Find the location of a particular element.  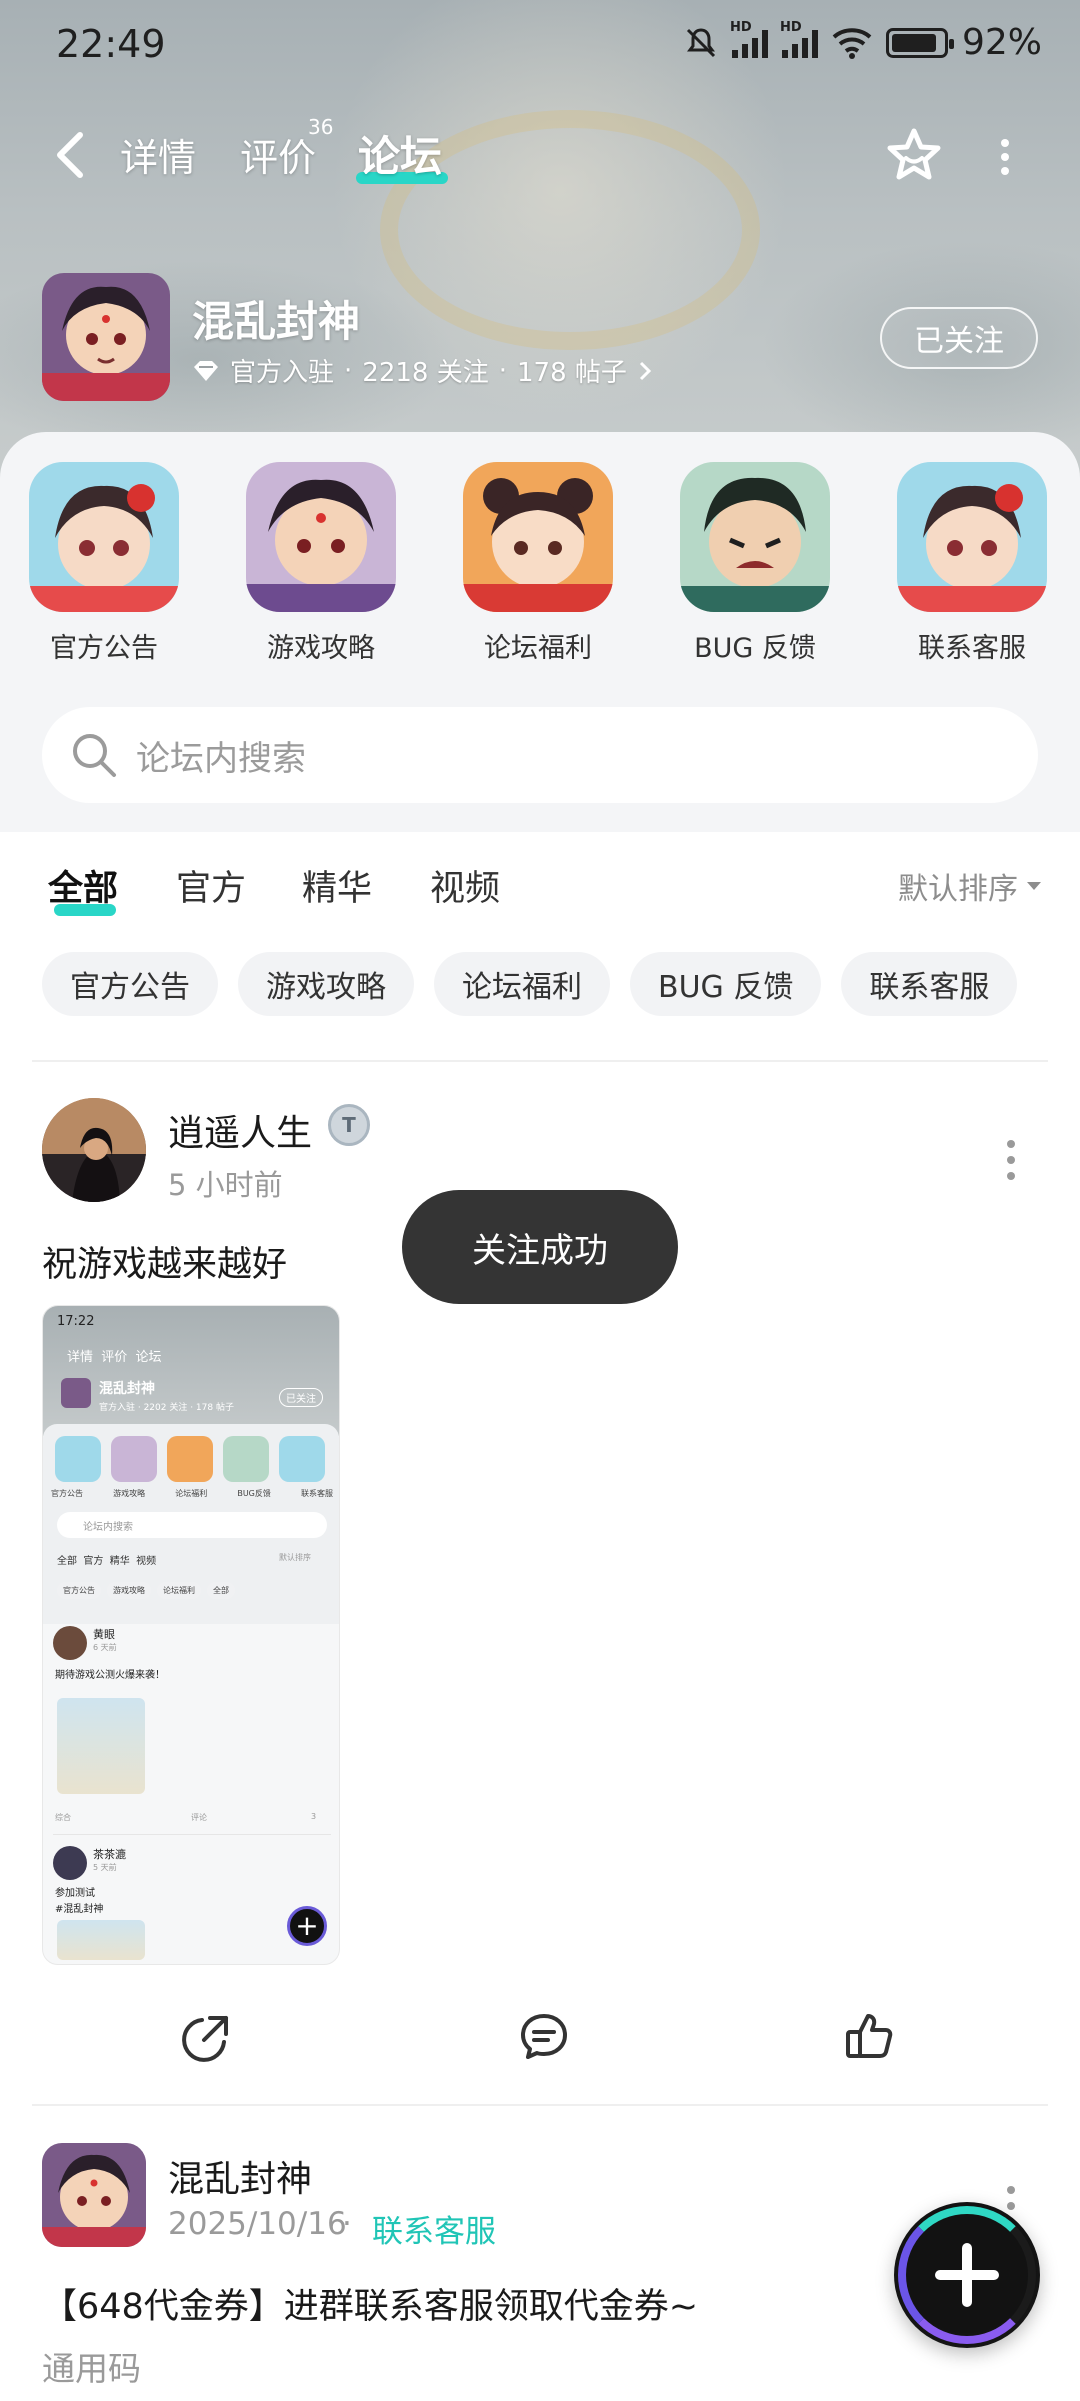

game-avatar is located at coordinates (106, 337).